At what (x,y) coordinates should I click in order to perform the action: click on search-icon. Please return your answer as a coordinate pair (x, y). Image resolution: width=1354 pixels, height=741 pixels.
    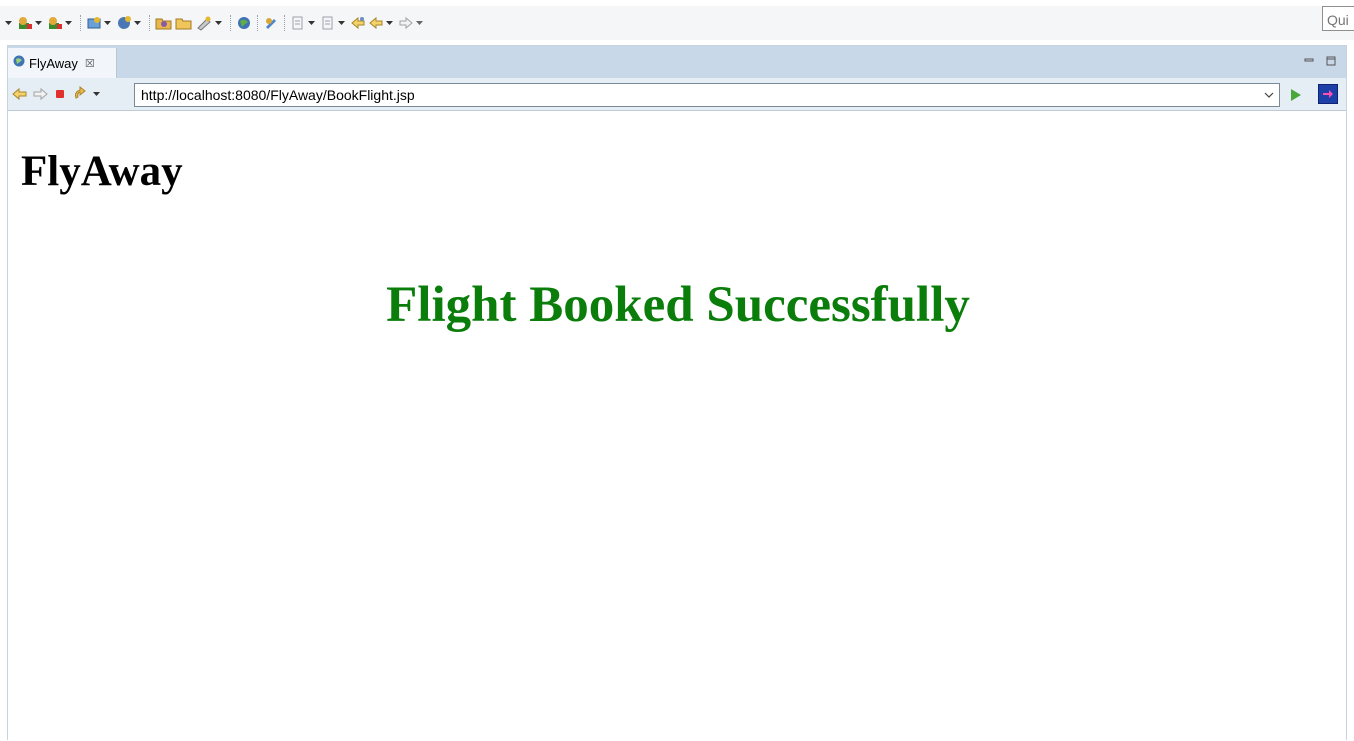
    Looking at the image, I should click on (204, 23).